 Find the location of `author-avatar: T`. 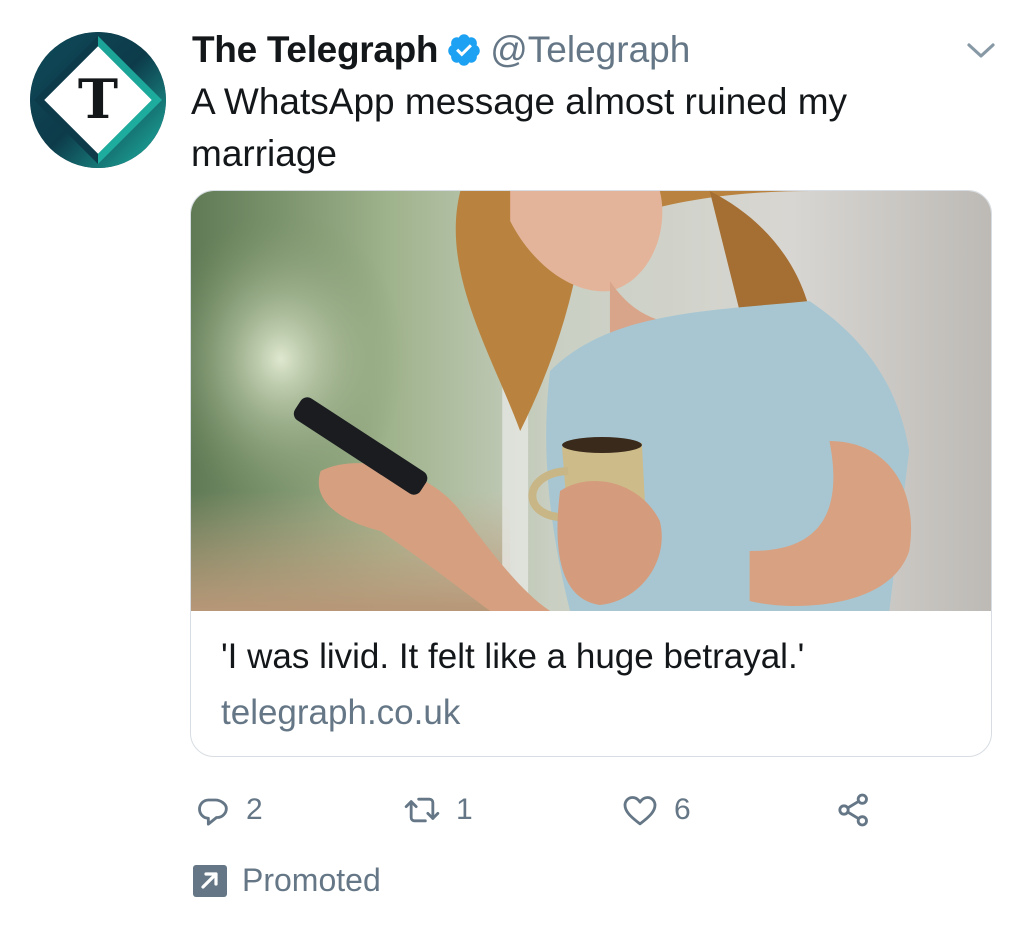

author-avatar: T is located at coordinates (98, 100).